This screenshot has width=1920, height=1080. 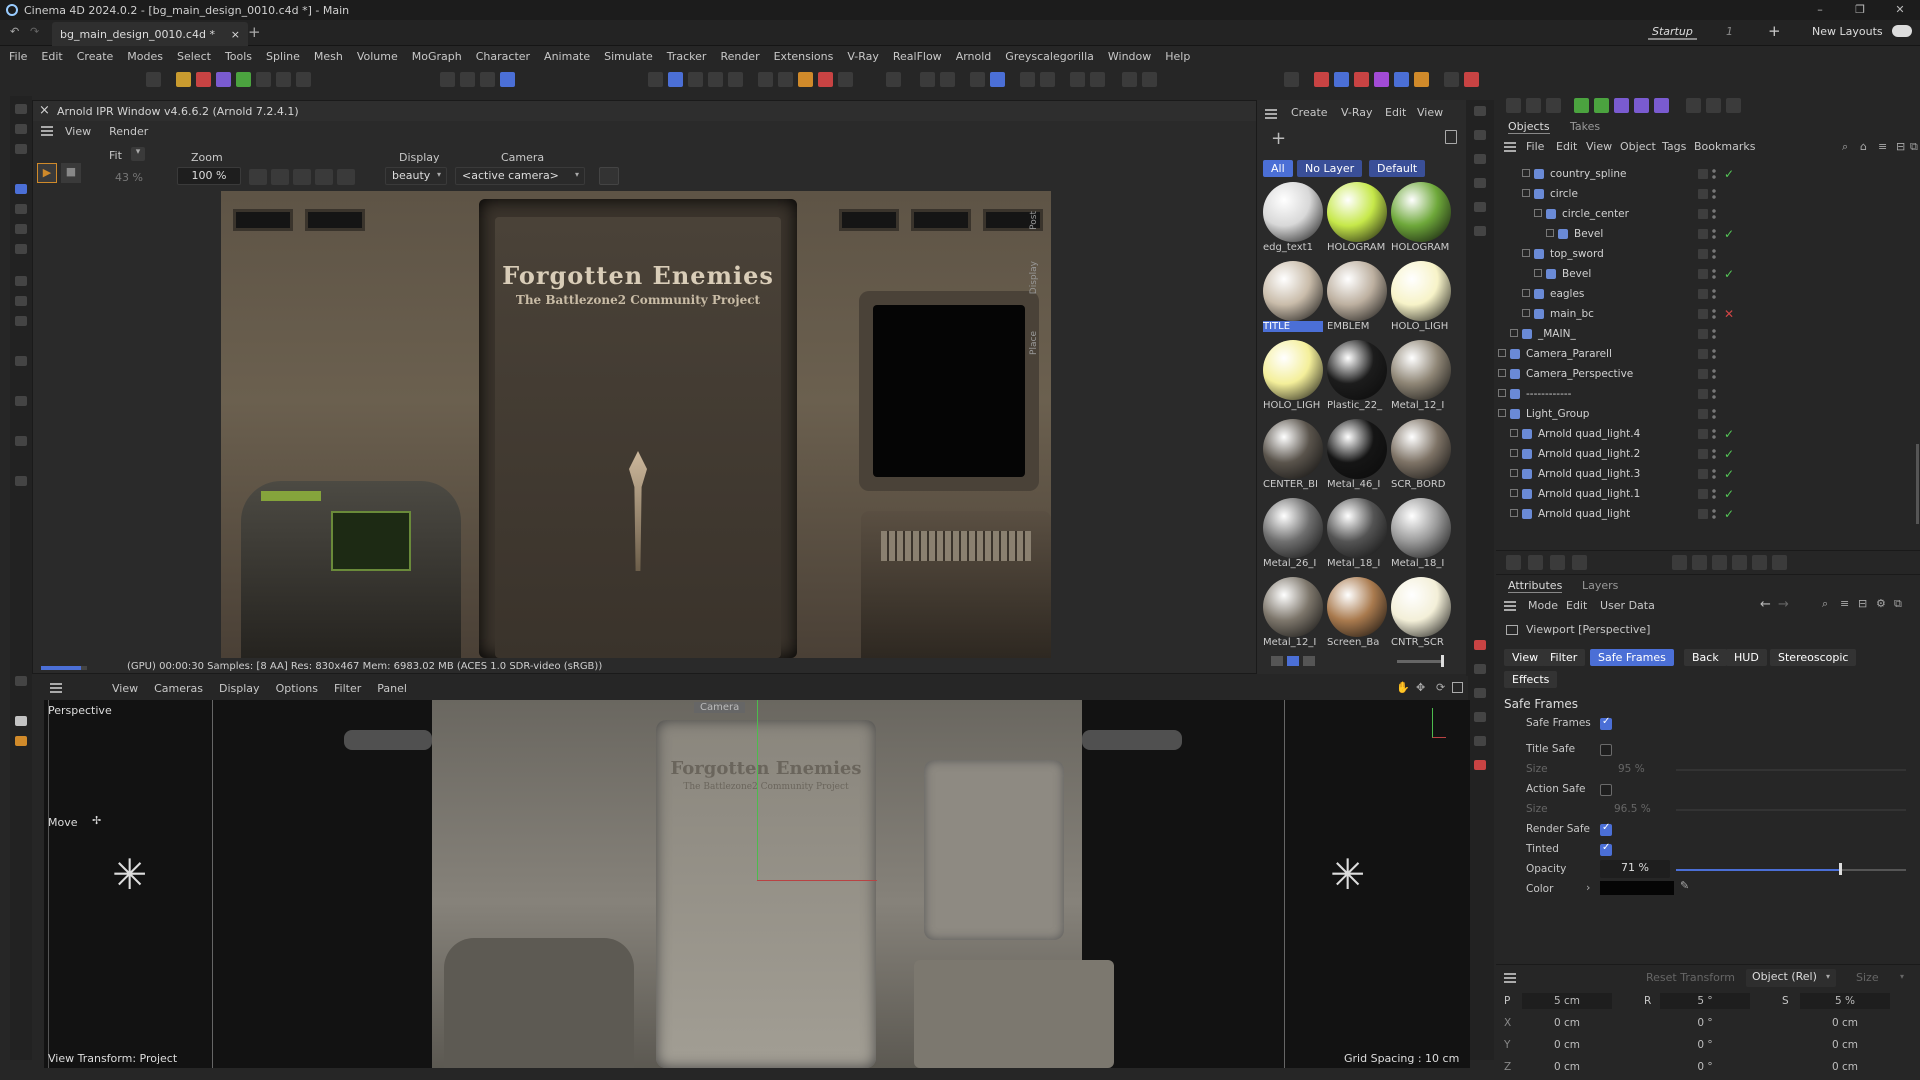 What do you see at coordinates (1825, 604) in the screenshot?
I see `attribute-search-icon: ⌕` at bounding box center [1825, 604].